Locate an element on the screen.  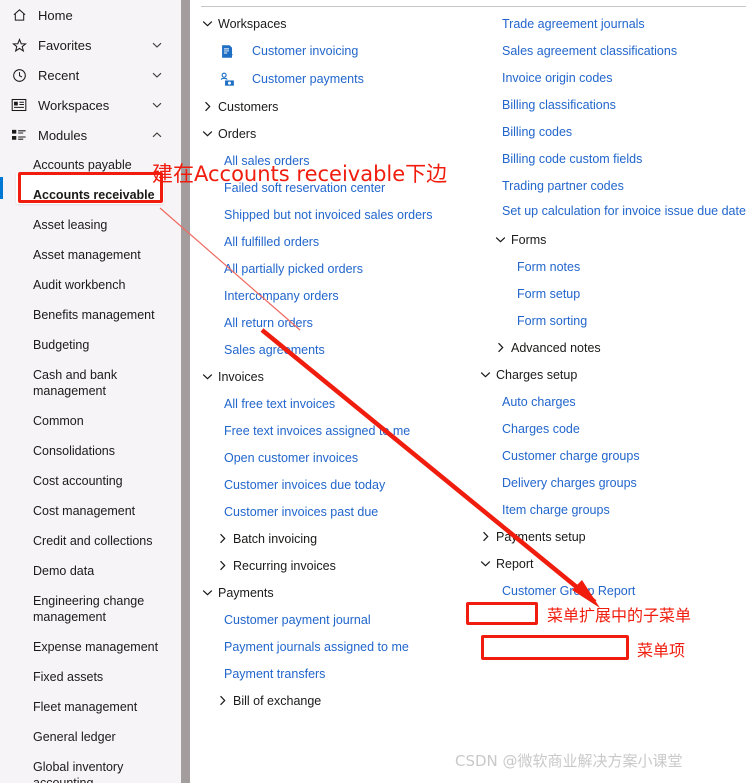
sidebar-module-asset-leasing: Asset leasing is located at coordinates (90, 225).